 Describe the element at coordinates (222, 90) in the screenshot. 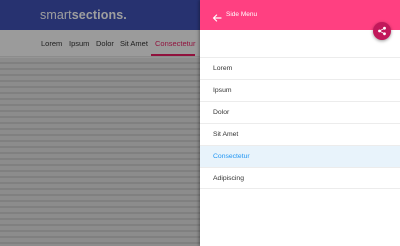

I see `menu-item-label: Ipsum` at that location.